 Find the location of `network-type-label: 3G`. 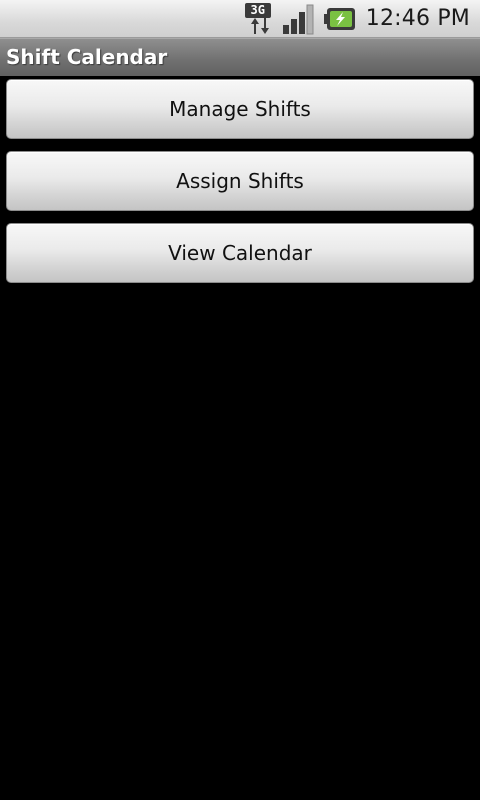

network-type-label: 3G is located at coordinates (257, 10).